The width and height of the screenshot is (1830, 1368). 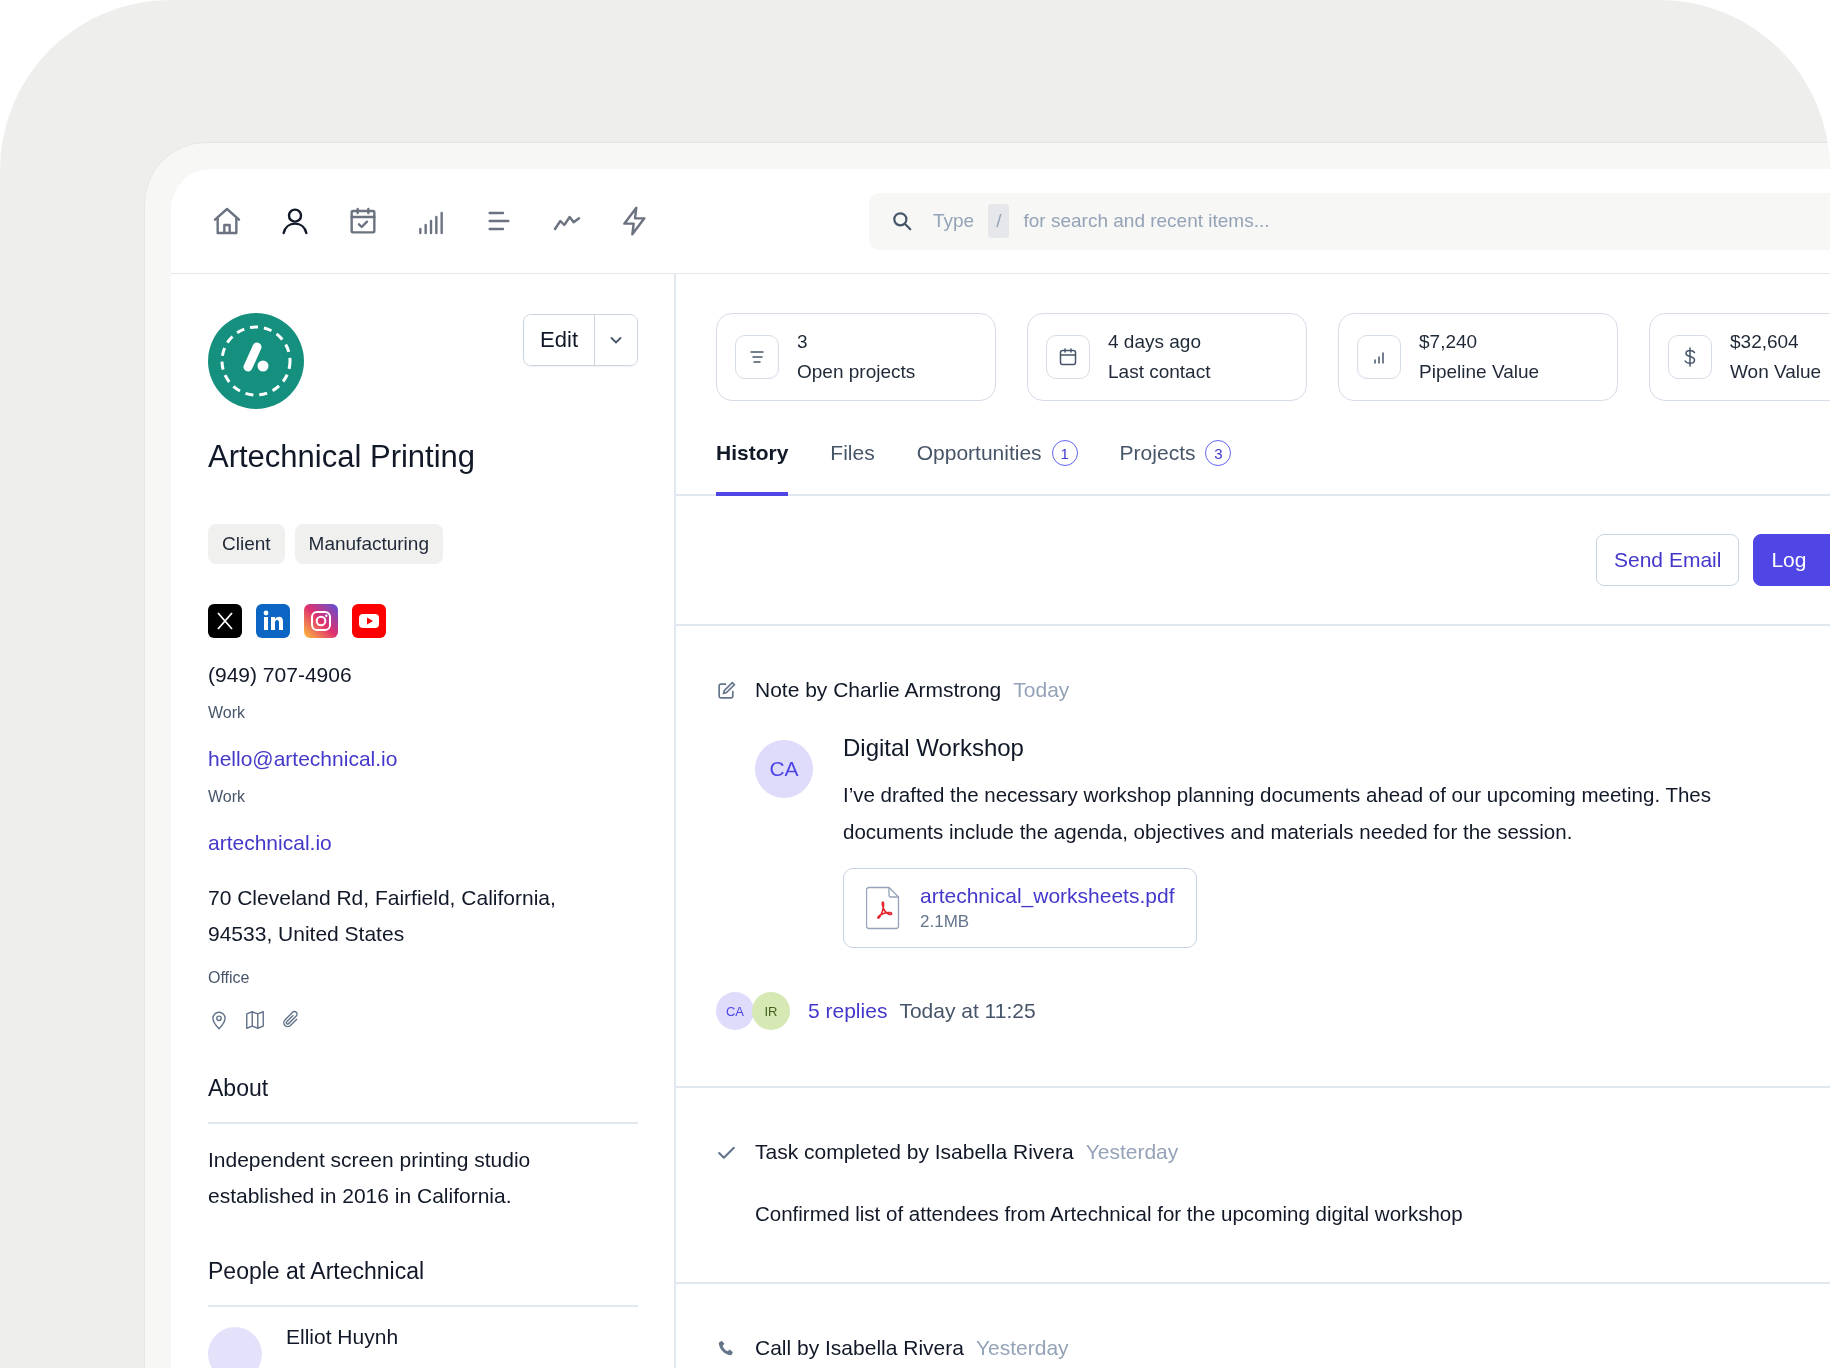 What do you see at coordinates (1175, 463) in the screenshot?
I see `tab: Projects 3` at bounding box center [1175, 463].